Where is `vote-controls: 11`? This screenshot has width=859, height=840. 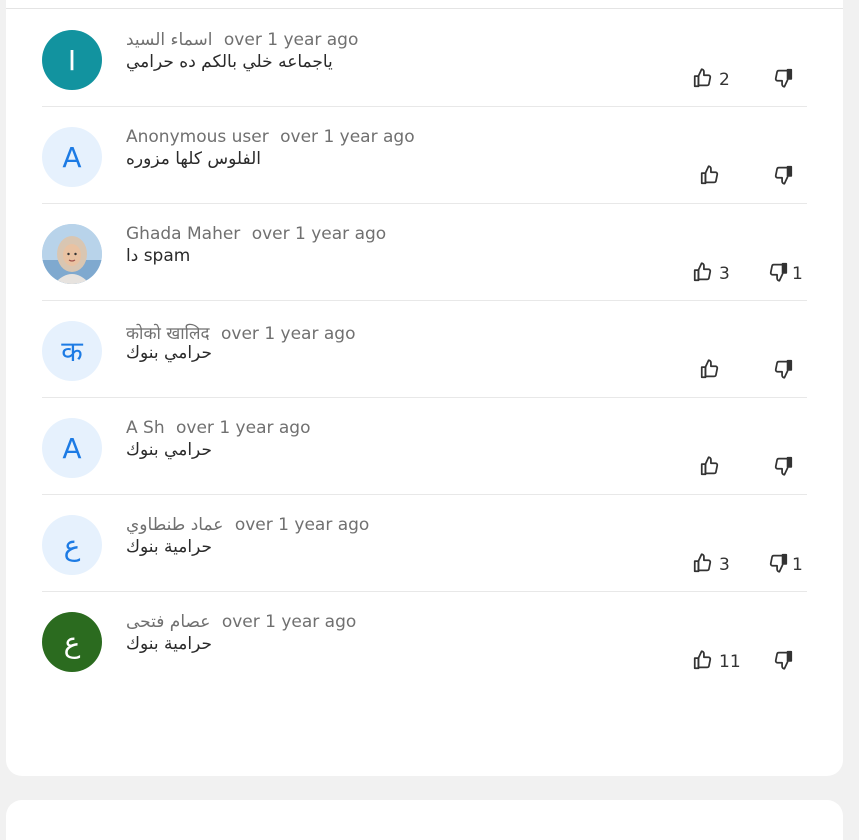
vote-controls: 11 is located at coordinates (742, 662).